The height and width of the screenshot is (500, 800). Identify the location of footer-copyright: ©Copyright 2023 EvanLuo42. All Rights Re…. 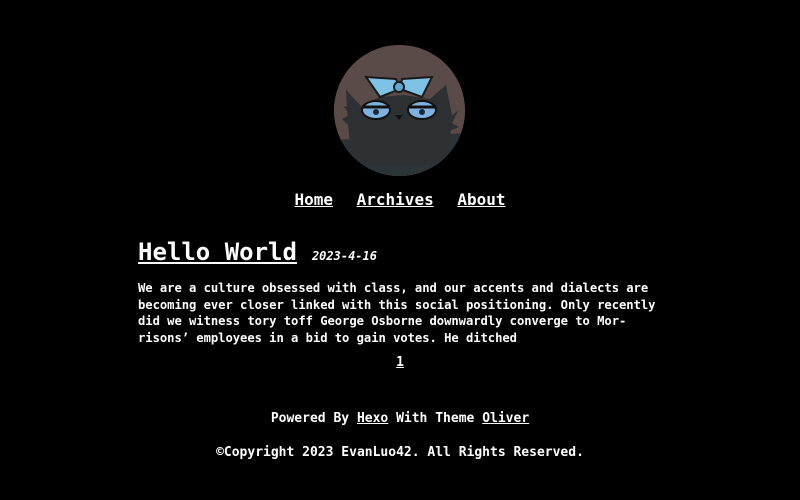
(400, 452).